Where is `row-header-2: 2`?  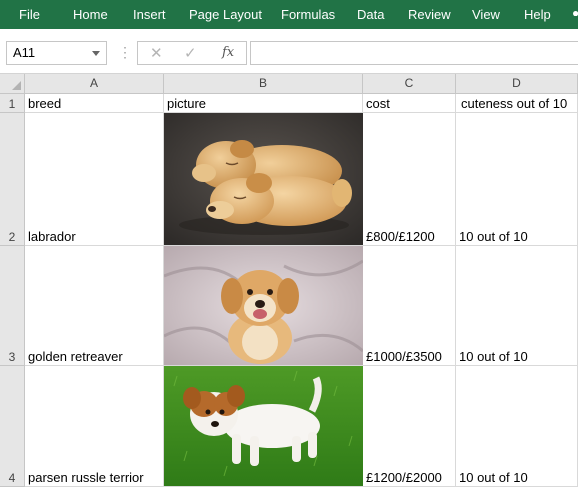 row-header-2: 2 is located at coordinates (12, 179).